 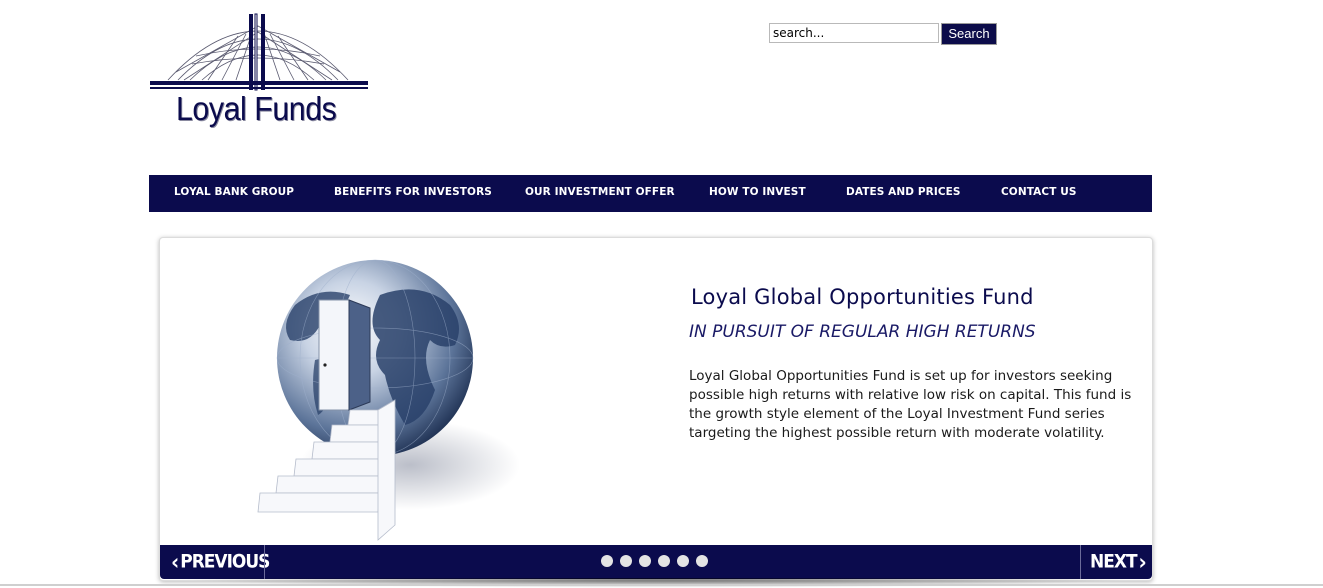 What do you see at coordinates (656, 583) in the screenshot?
I see `slider-shadow` at bounding box center [656, 583].